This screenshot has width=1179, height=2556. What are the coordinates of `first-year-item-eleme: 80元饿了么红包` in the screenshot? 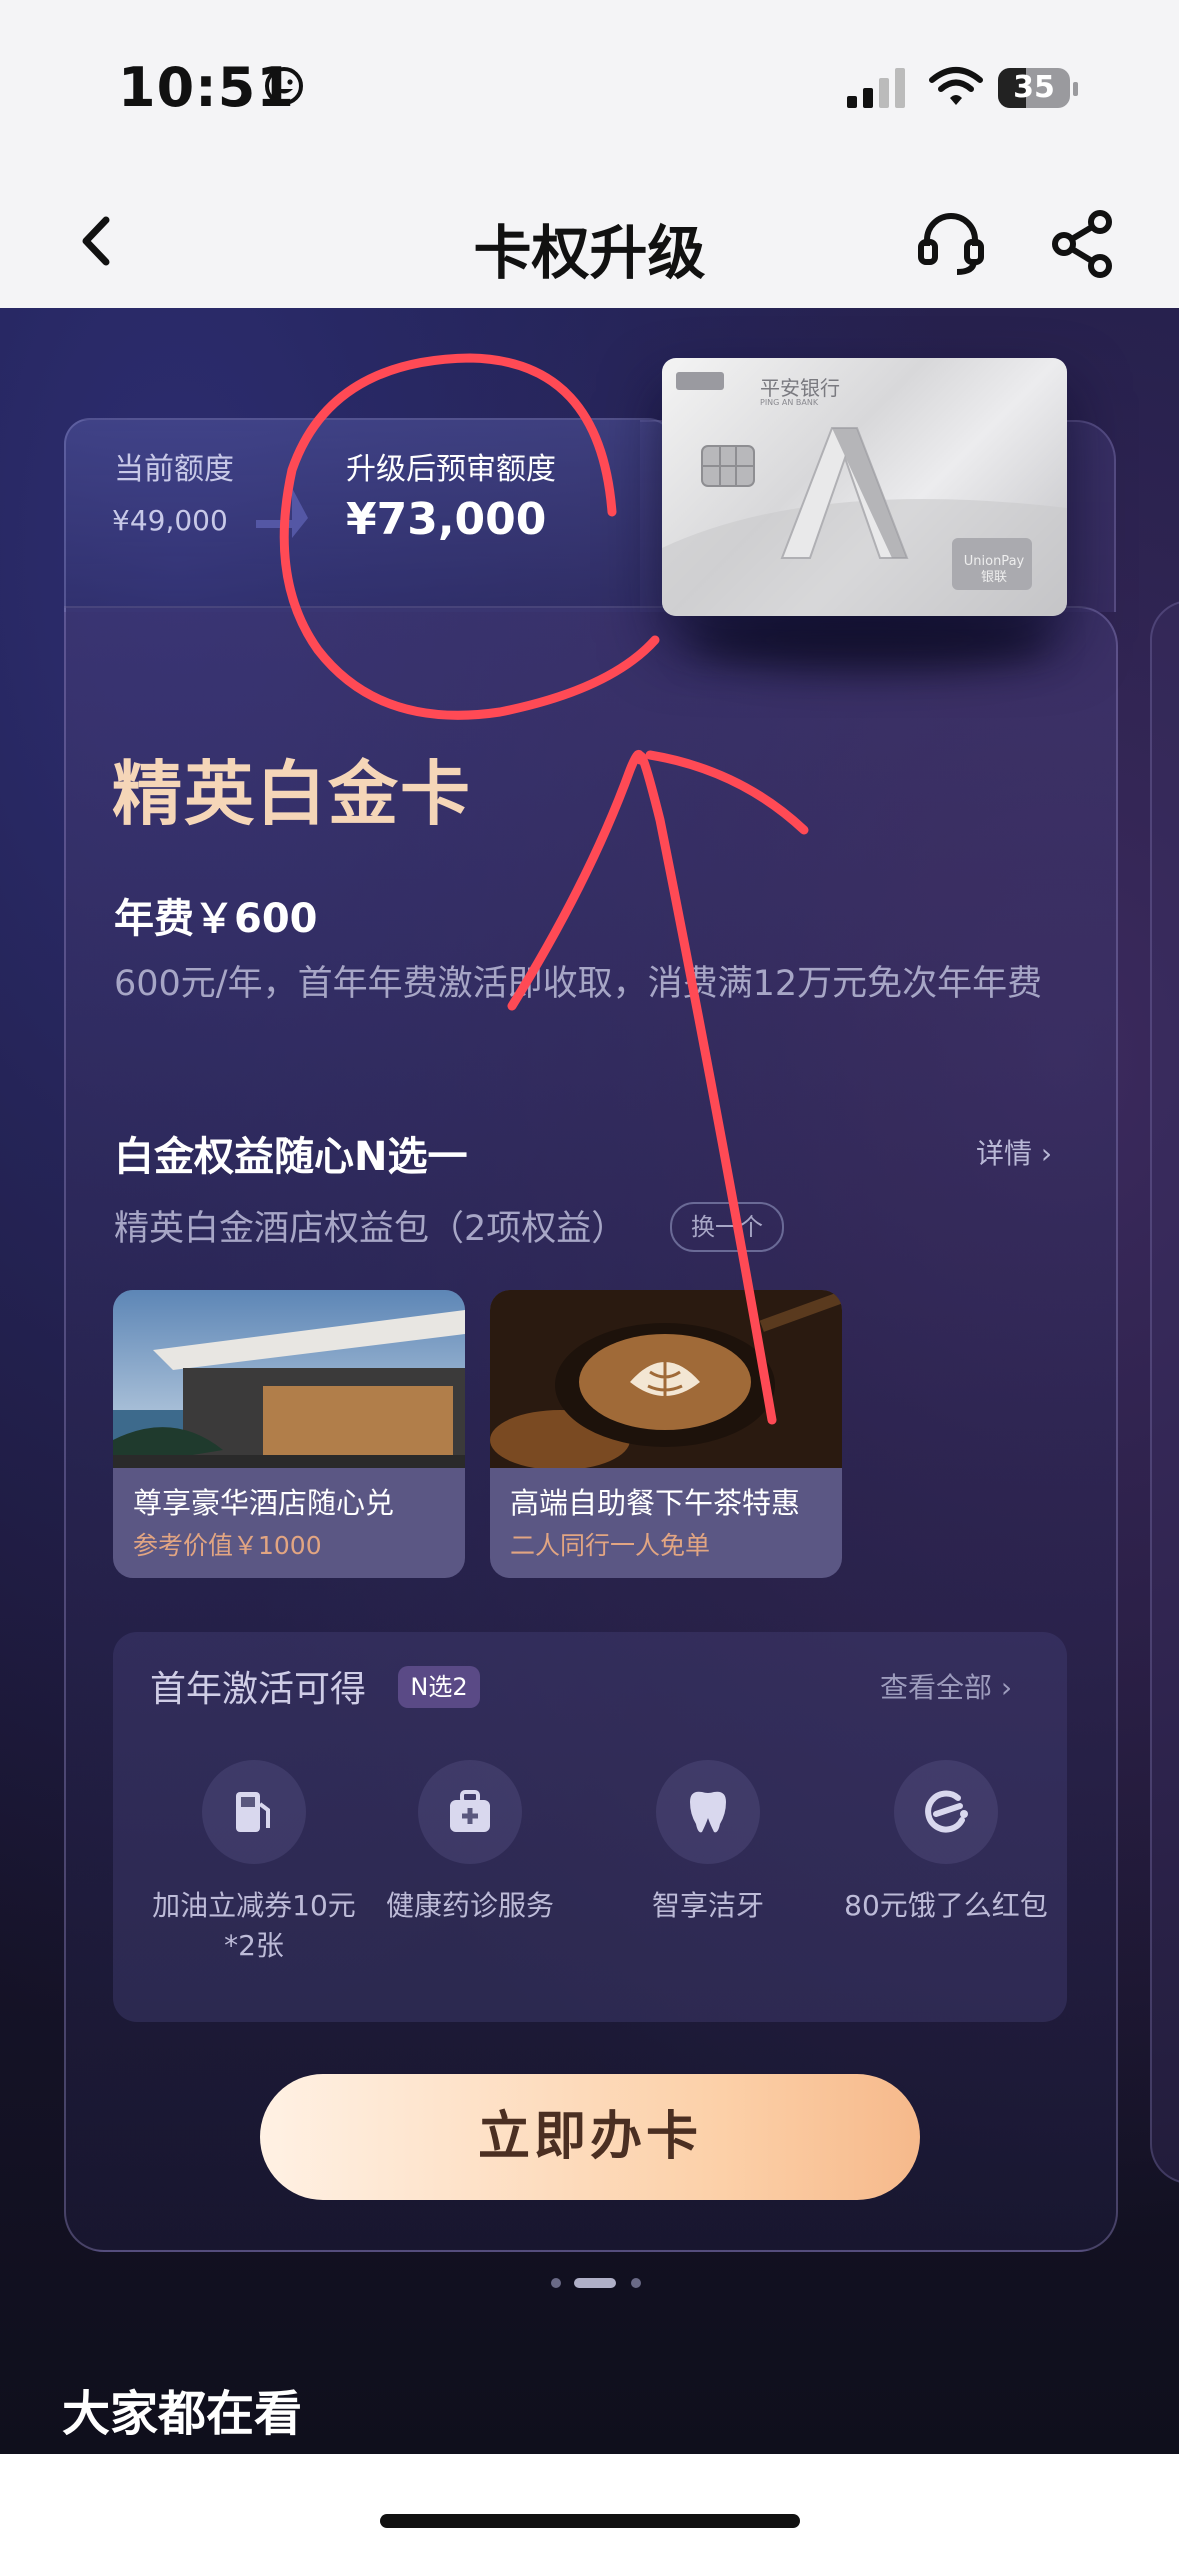 It's located at (946, 1843).